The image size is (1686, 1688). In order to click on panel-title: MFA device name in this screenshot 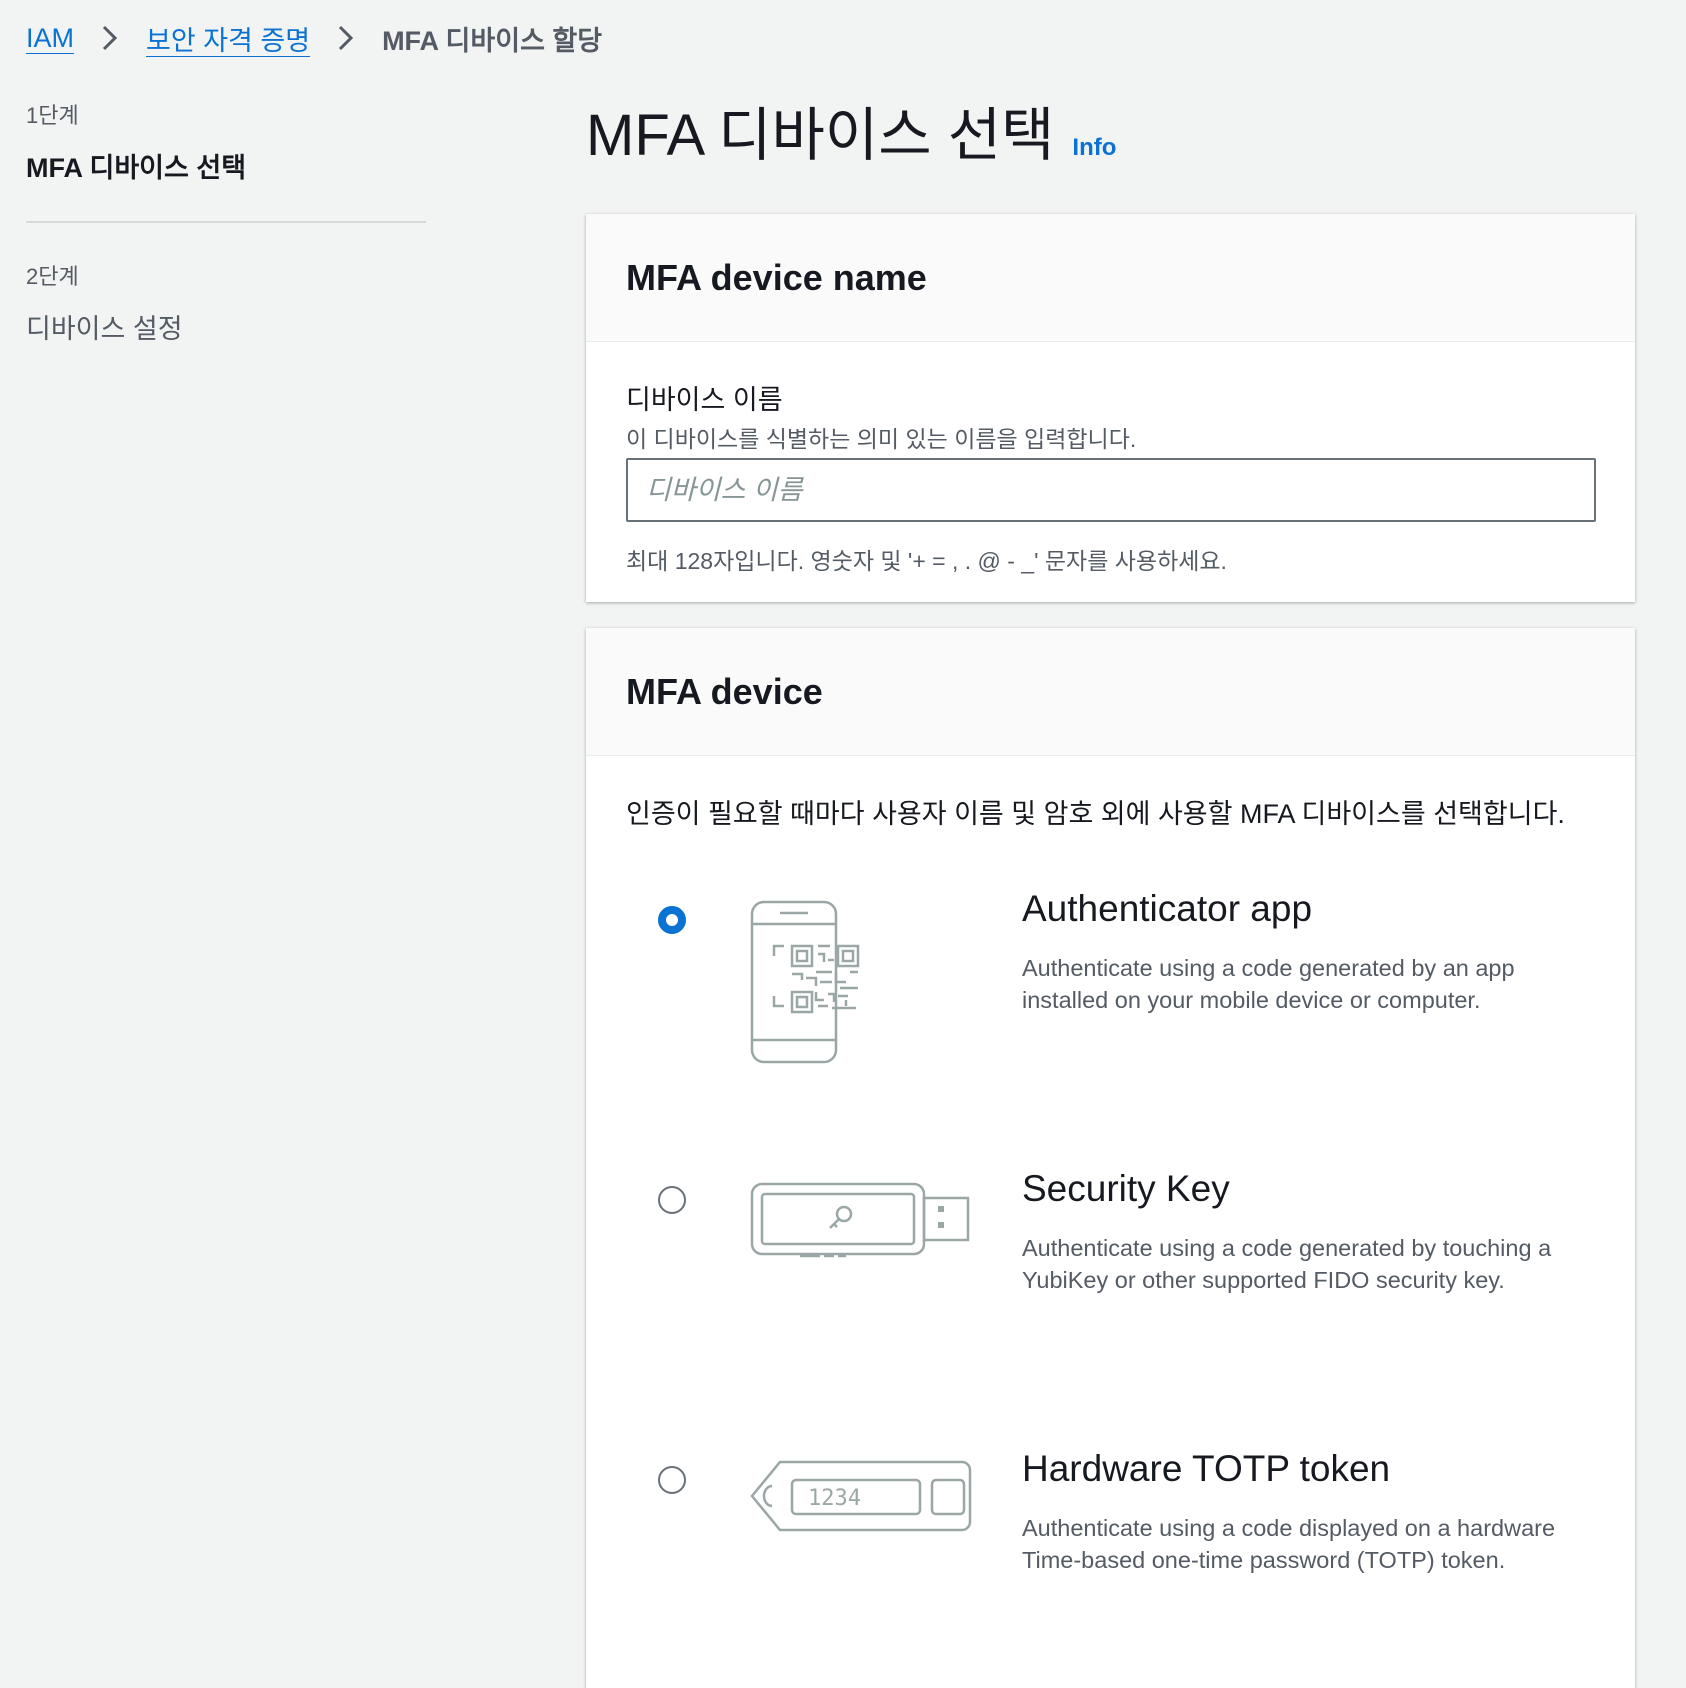, I will do `click(776, 277)`.